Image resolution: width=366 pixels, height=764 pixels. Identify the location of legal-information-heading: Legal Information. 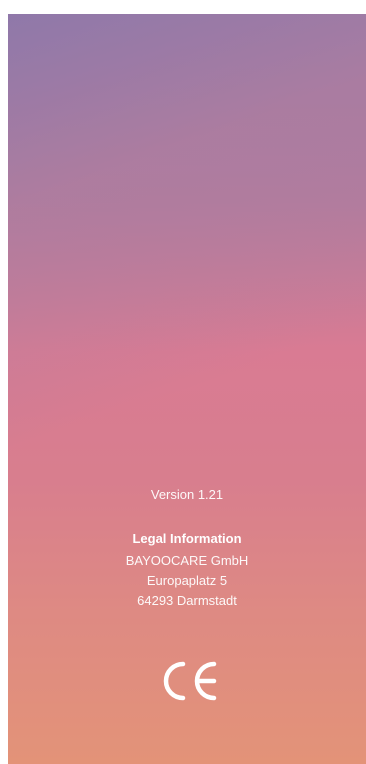
(187, 538).